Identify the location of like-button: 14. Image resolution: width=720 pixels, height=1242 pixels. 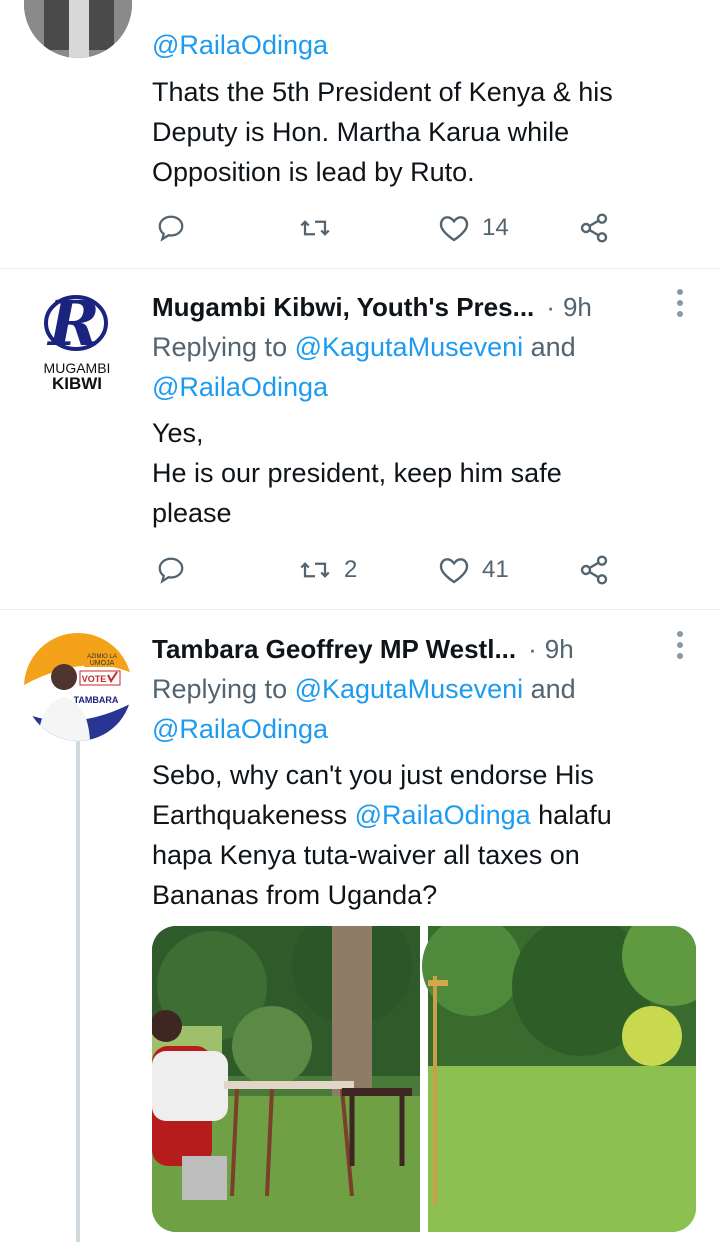
(473, 228).